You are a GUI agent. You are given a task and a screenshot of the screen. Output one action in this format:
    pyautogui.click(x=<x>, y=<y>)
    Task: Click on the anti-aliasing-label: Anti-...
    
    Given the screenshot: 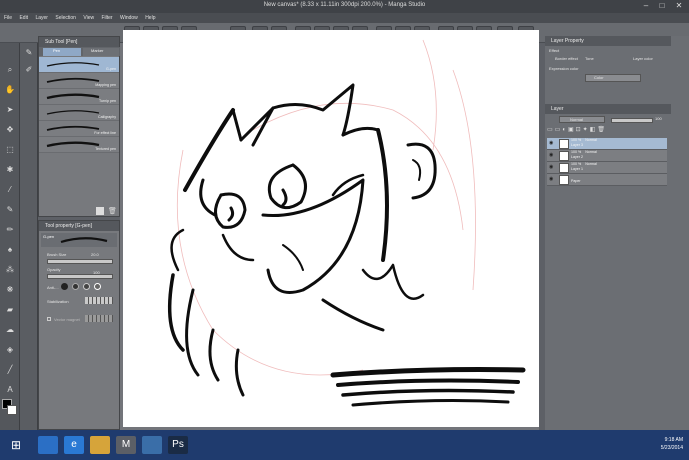 What is the action you would take?
    pyautogui.click(x=53, y=287)
    